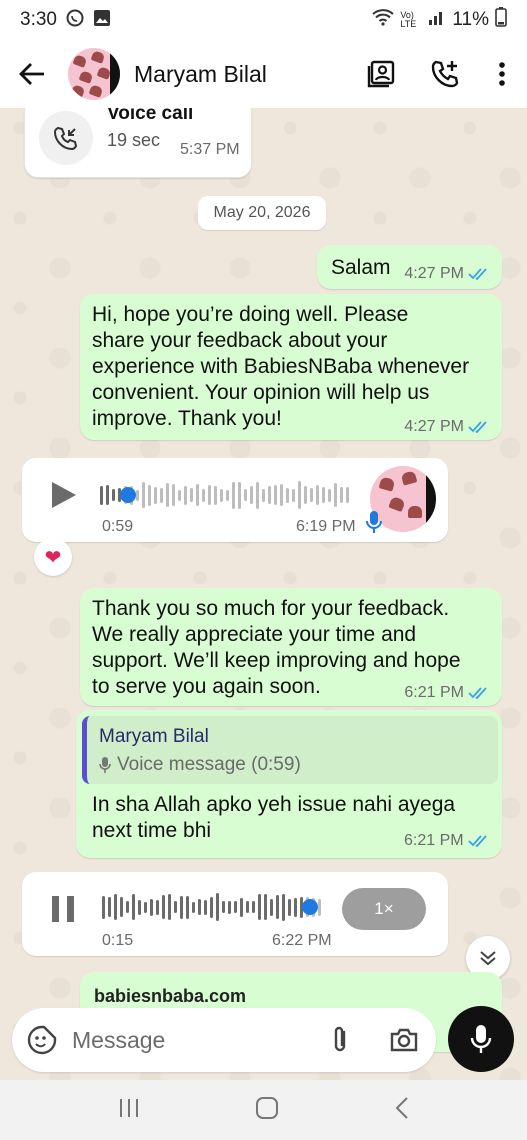 Image resolution: width=527 pixels, height=1140 pixels. What do you see at coordinates (502, 74) in the screenshot?
I see `more-options-button` at bounding box center [502, 74].